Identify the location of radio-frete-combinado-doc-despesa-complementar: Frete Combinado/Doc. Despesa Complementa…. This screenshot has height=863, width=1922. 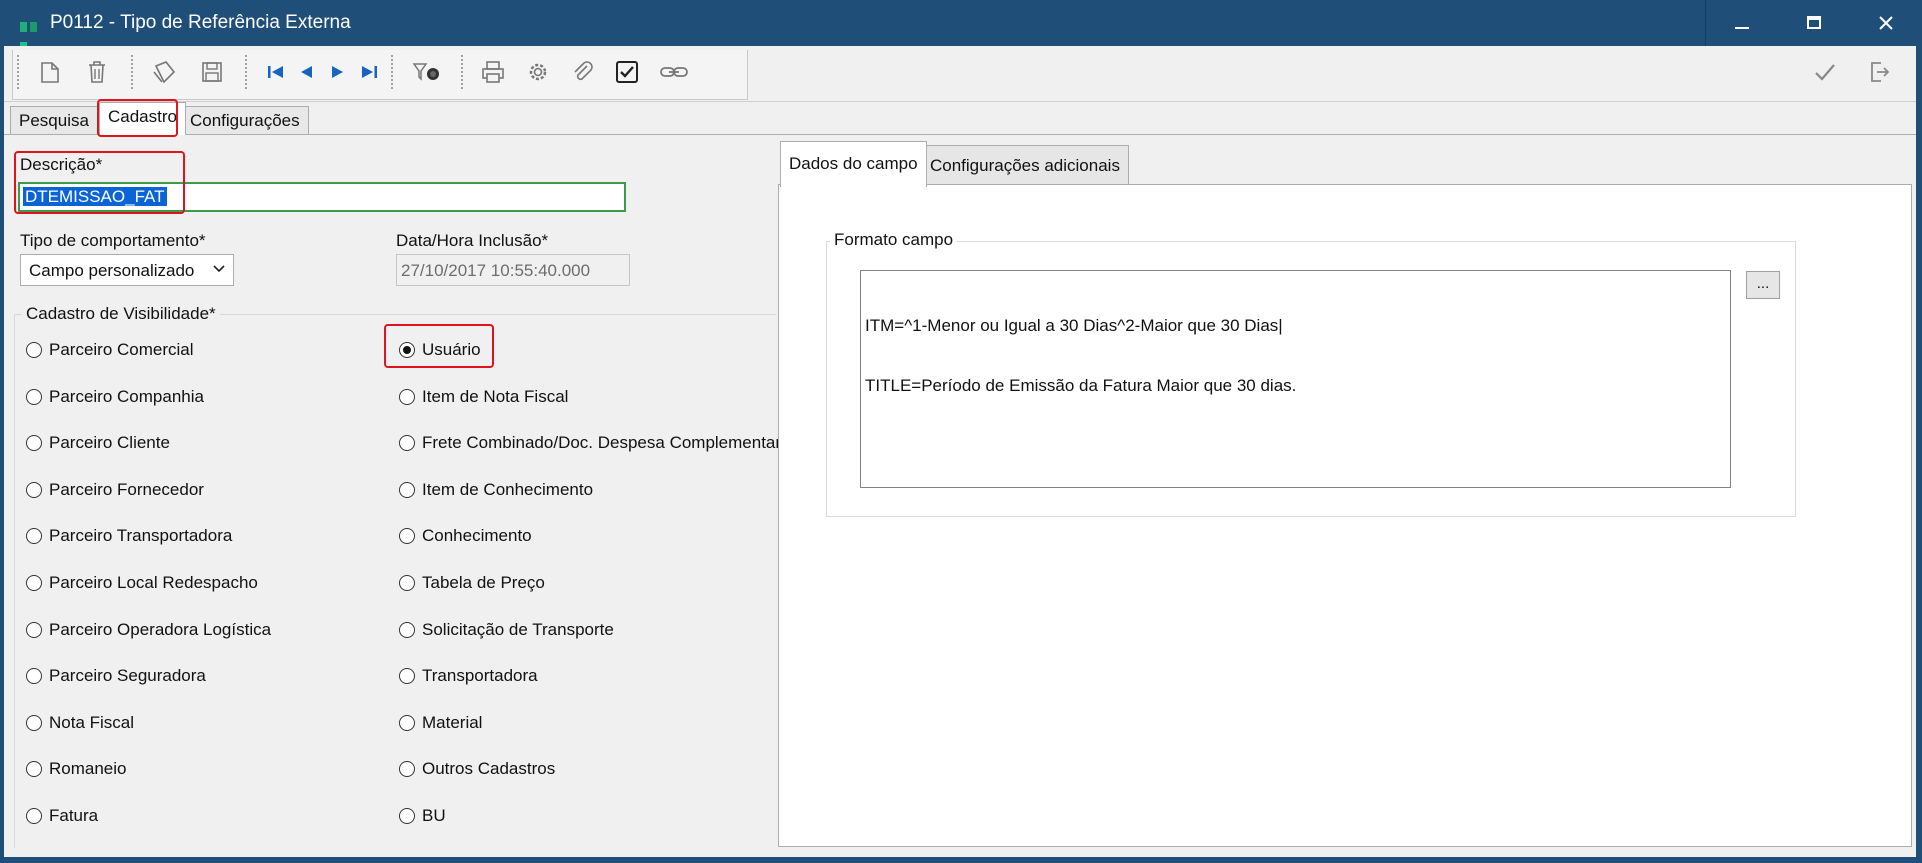
(590, 443).